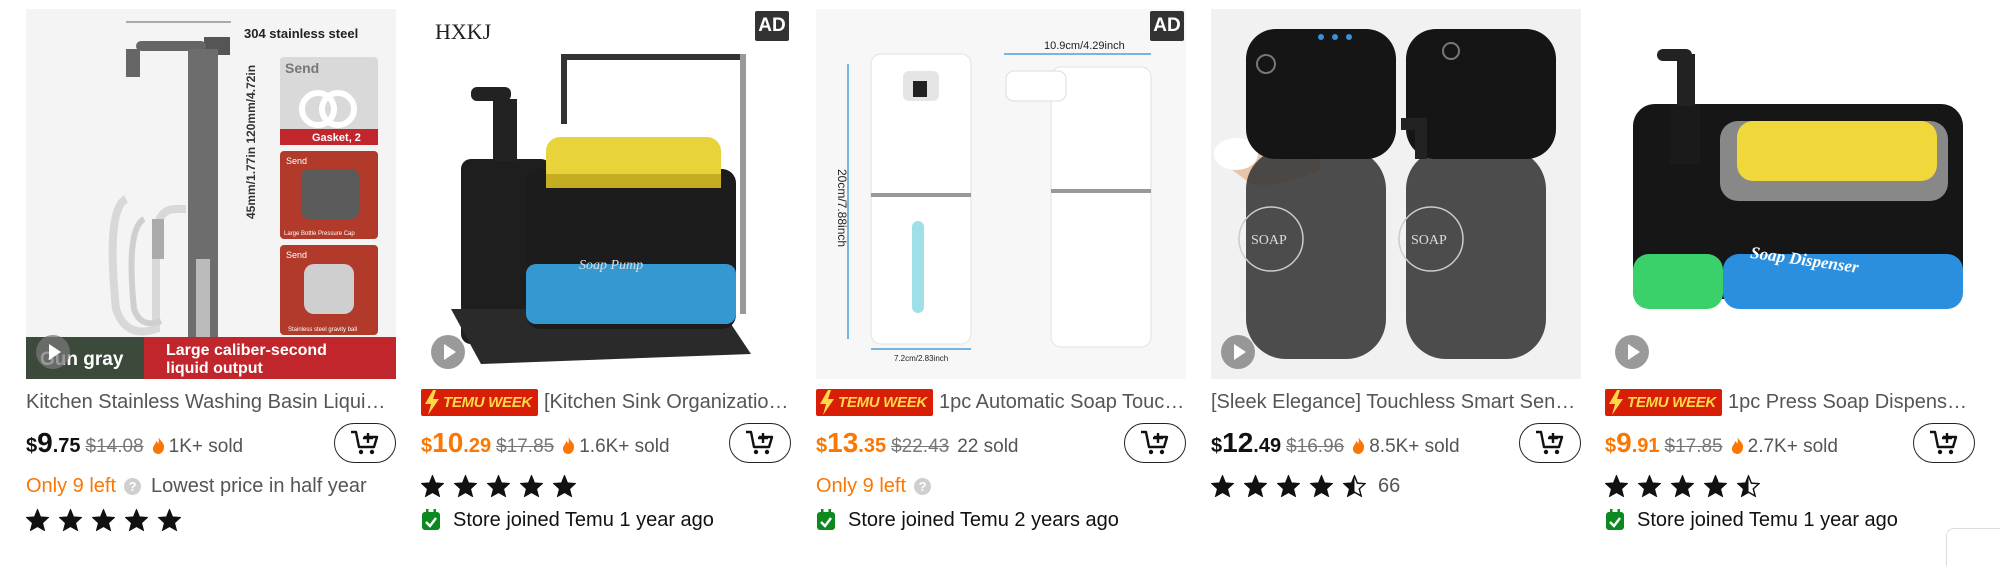 The height and width of the screenshot is (566, 2000). What do you see at coordinates (1632, 442) in the screenshot?
I see `current-price: $9.91` at bounding box center [1632, 442].